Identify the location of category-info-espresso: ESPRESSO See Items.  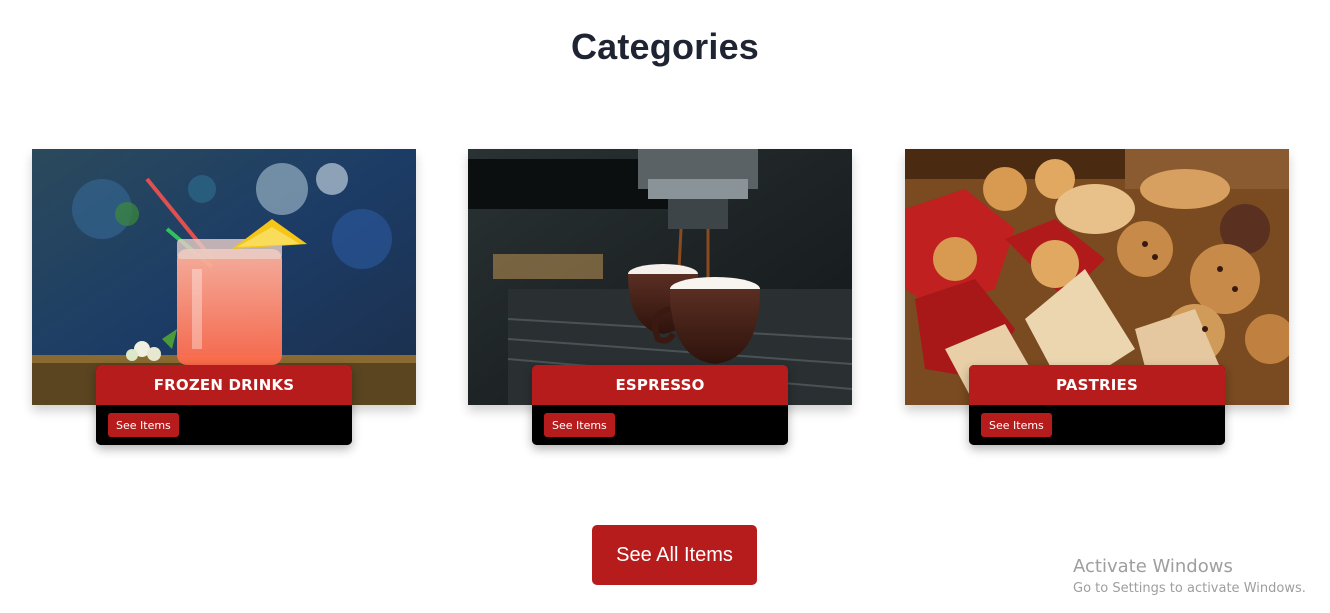
(660, 405).